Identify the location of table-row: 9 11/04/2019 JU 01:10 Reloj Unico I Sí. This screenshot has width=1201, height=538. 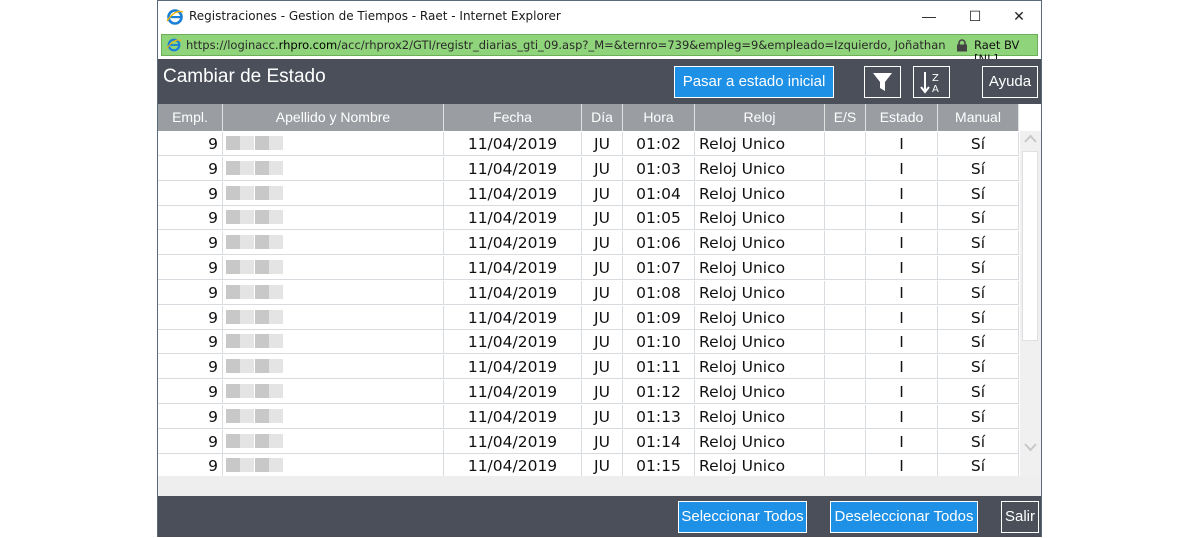
(588, 342).